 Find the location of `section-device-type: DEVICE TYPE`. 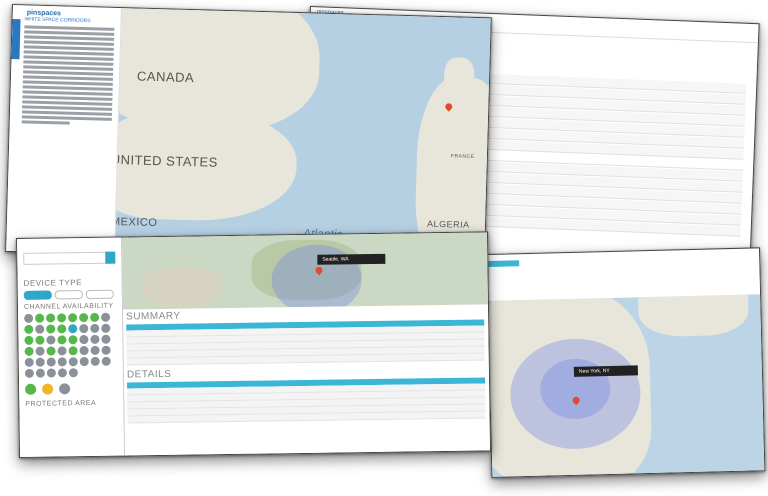

section-device-type: DEVICE TYPE is located at coordinates (52, 283).